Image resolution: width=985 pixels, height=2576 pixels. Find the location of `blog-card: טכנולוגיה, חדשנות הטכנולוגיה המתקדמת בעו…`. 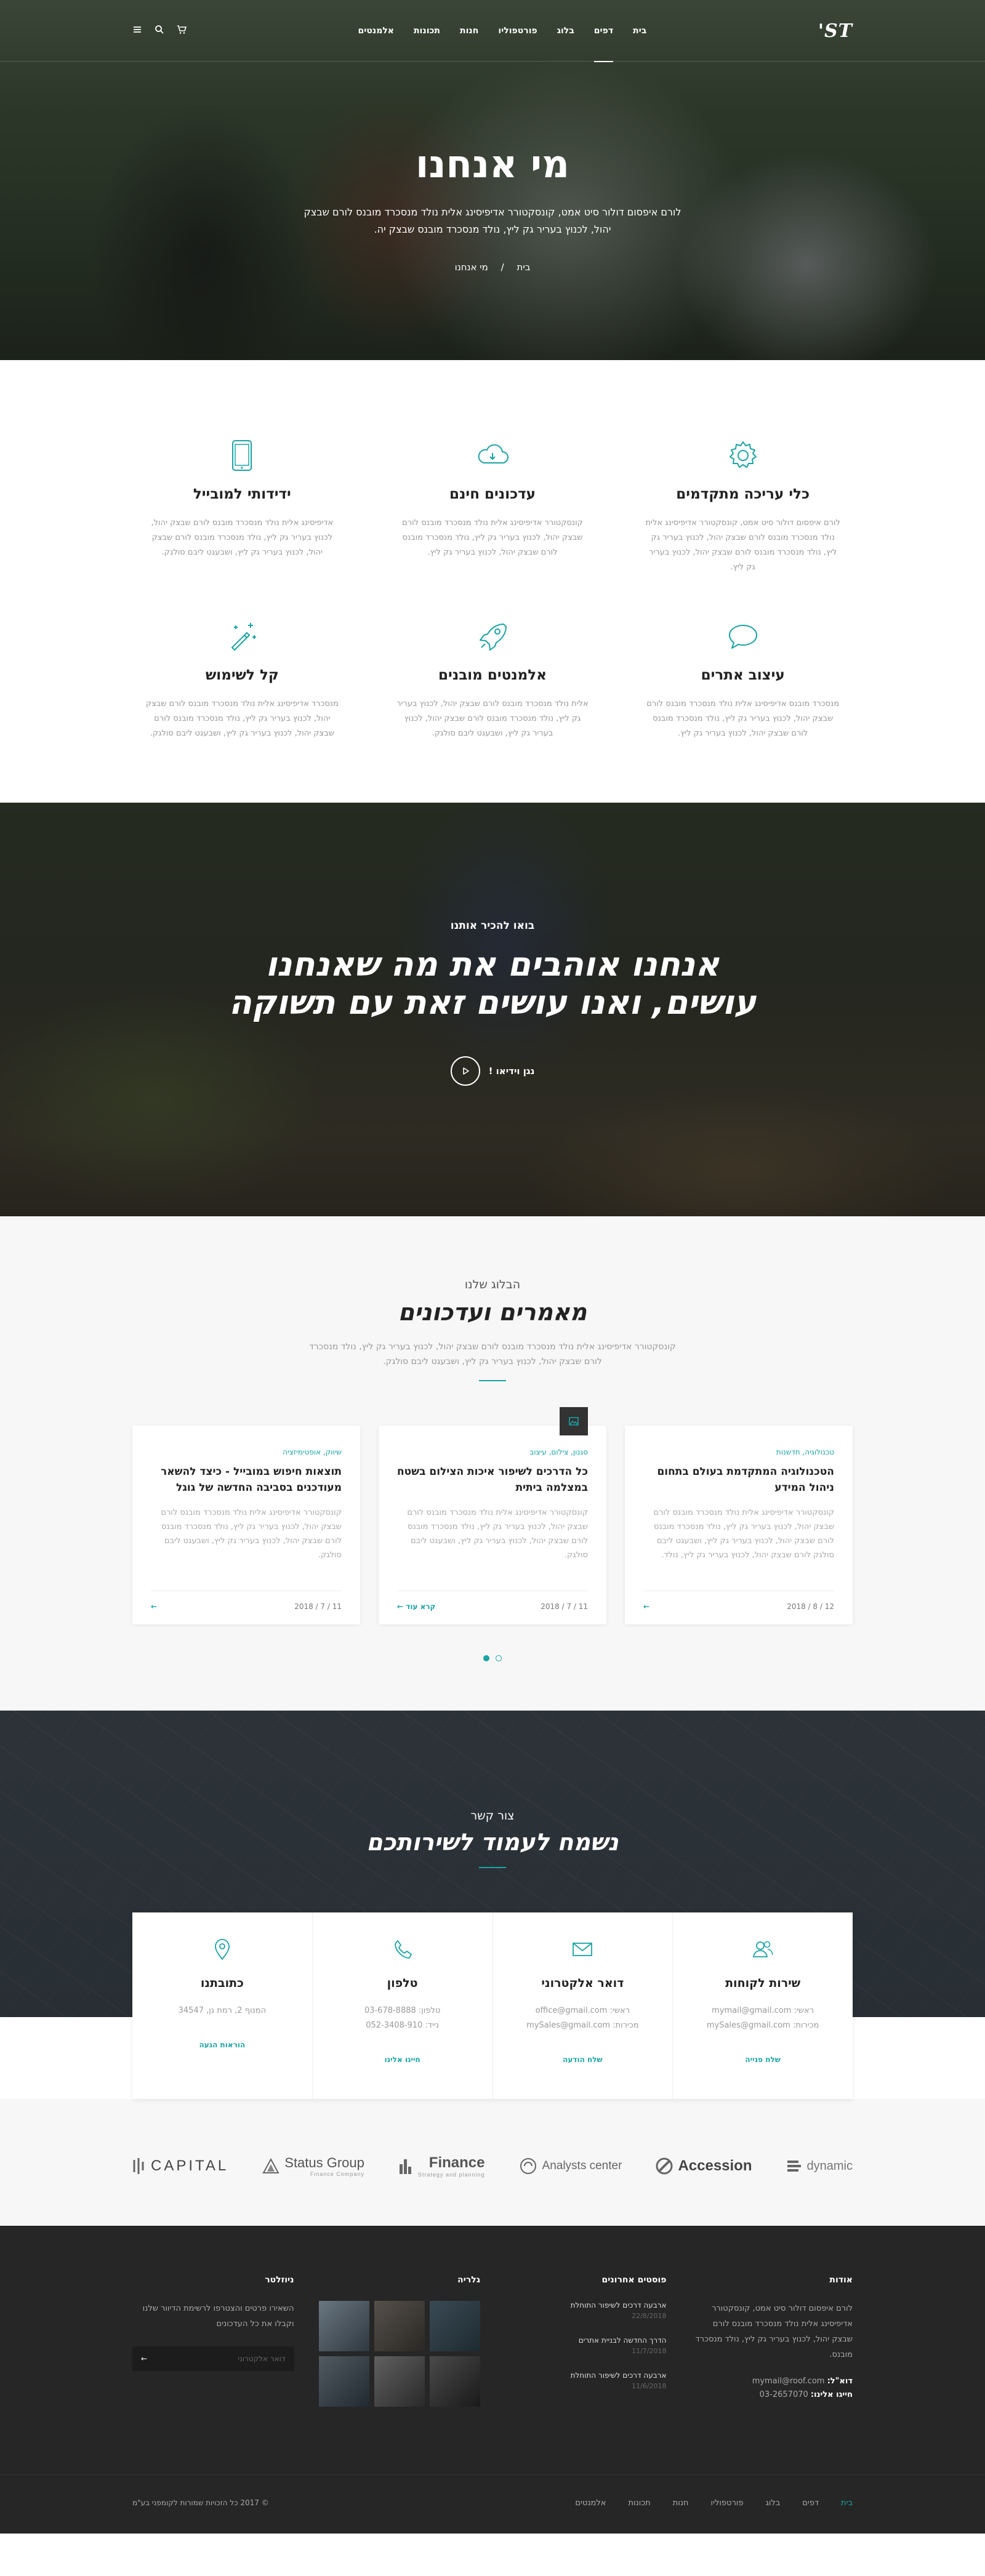

blog-card: טכנולוגיה, חדשנות הטכנולוגיה המתקדמת בעו… is located at coordinates (739, 1525).